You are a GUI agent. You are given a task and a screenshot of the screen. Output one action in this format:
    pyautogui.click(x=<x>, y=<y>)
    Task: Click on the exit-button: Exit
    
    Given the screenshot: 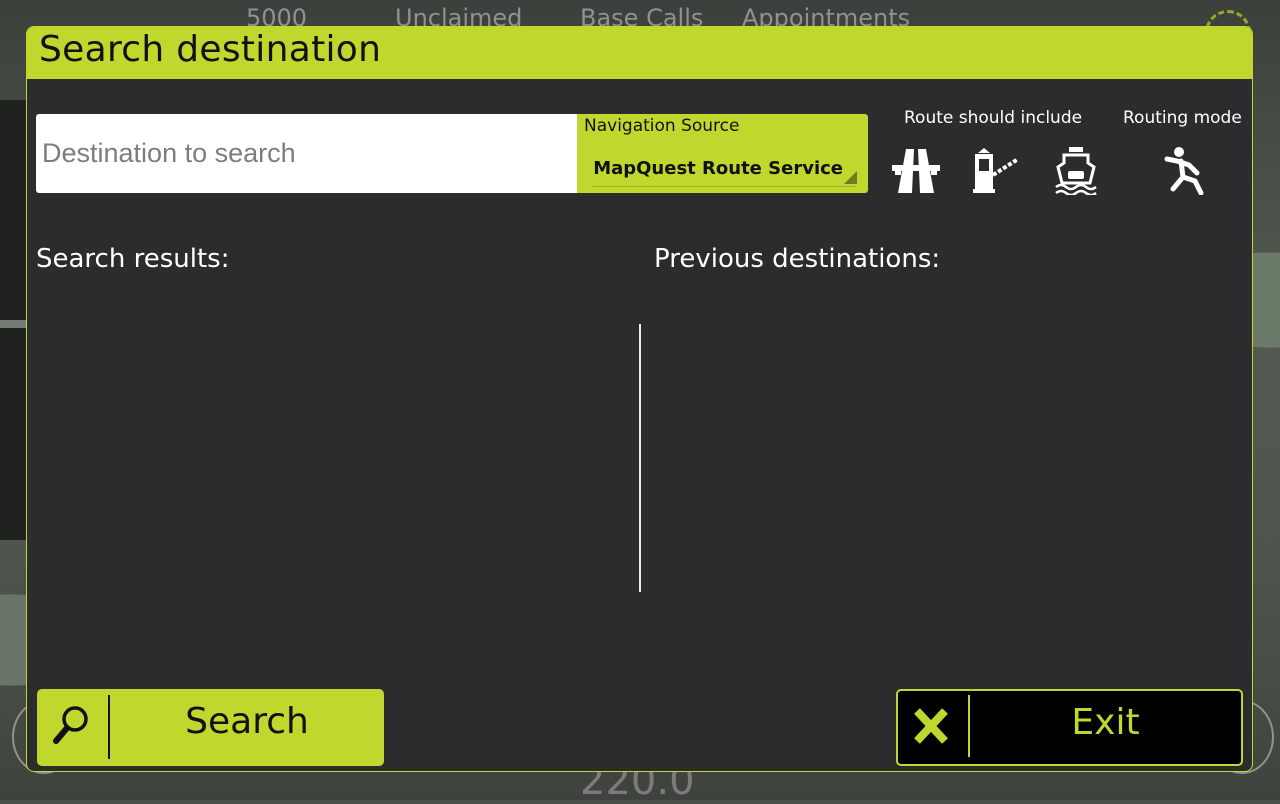 What is the action you would take?
    pyautogui.click(x=1069, y=727)
    